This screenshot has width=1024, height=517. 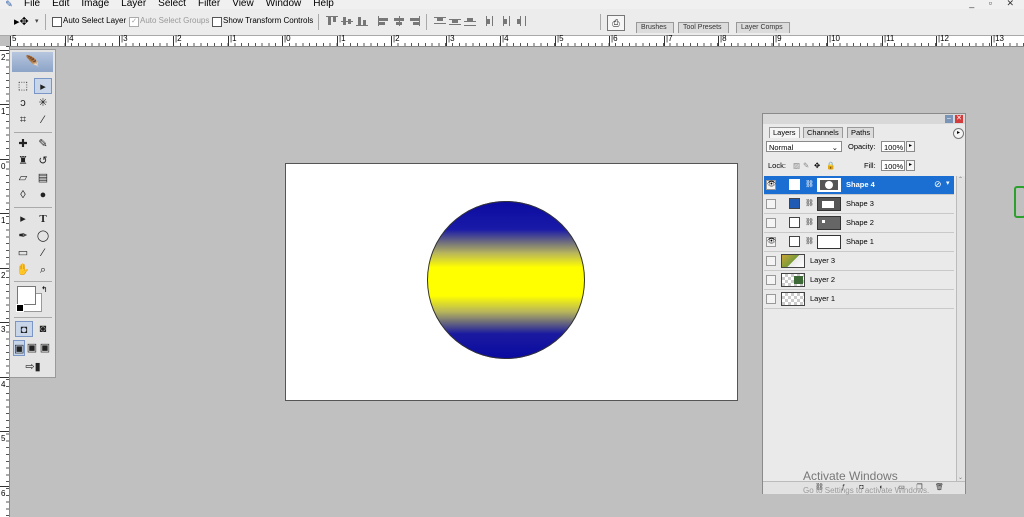 I want to click on distribute-vertical-center-icon, so click(x=455, y=21).